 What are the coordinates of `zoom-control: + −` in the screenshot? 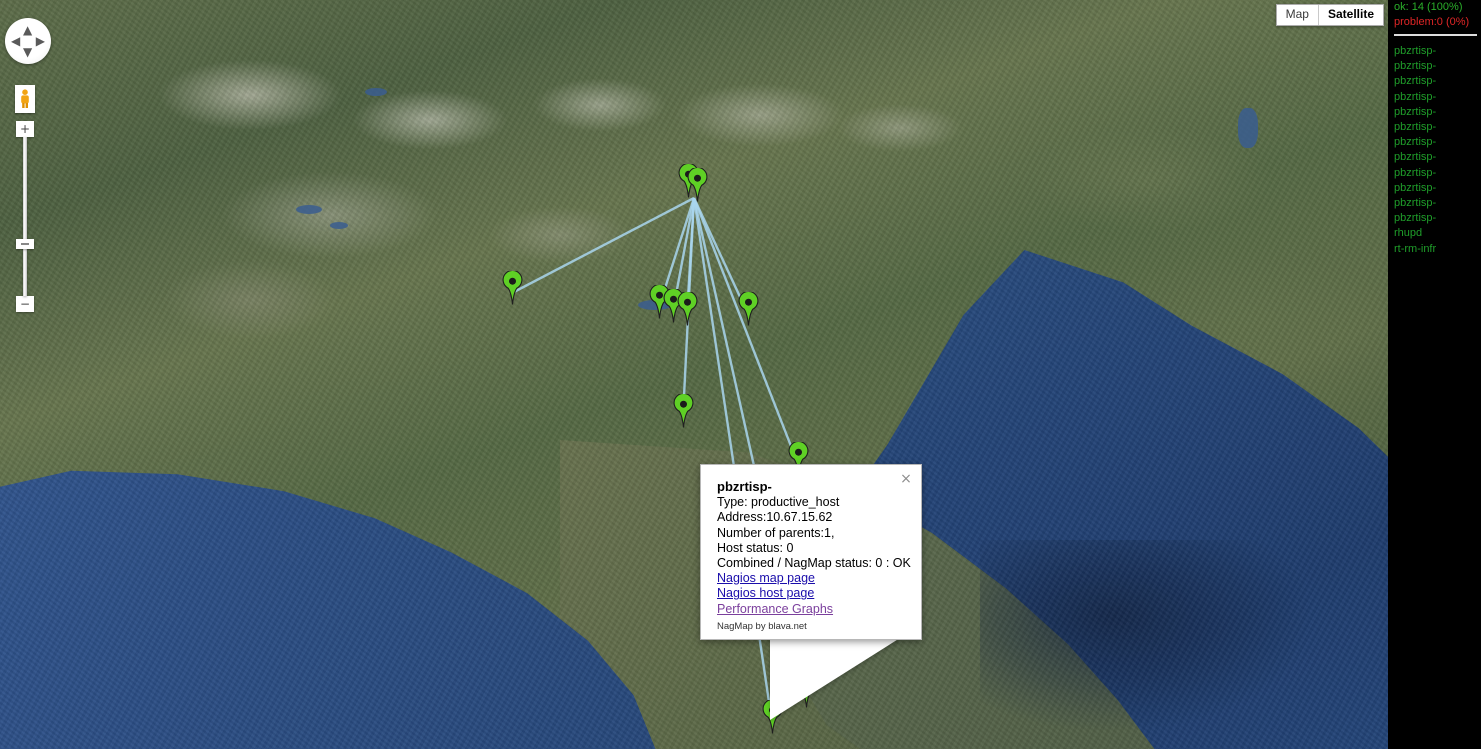 It's located at (25, 216).